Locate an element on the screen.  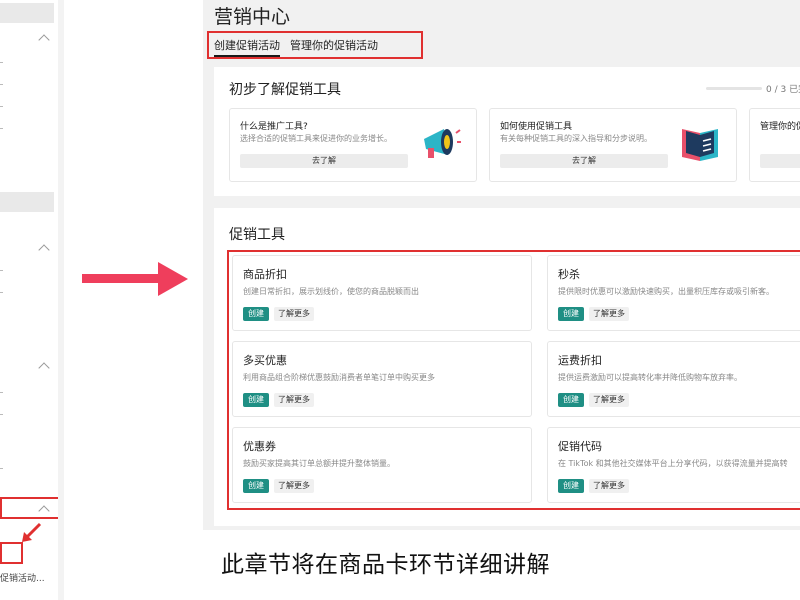
tool-card-product-discount: 商品折扣 创建日常折扣，展示划线价，使您的商品脱颖而出 创建 了解更多 is located at coordinates (382, 293).